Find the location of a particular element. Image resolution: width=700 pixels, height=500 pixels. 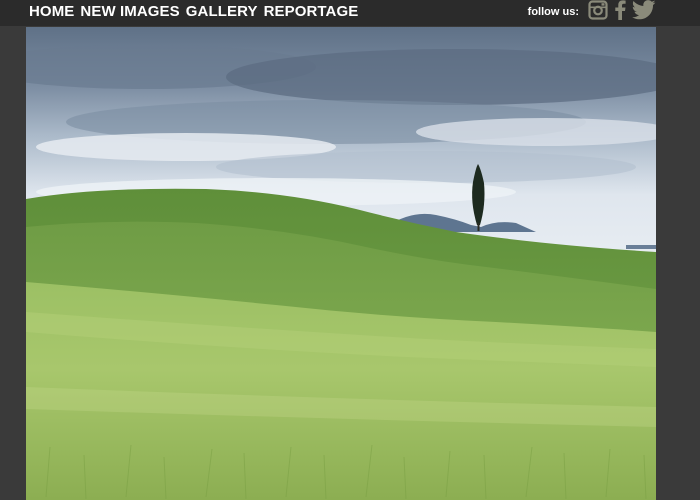

nav-reportage-link: REPORTAGE is located at coordinates (311, 11).